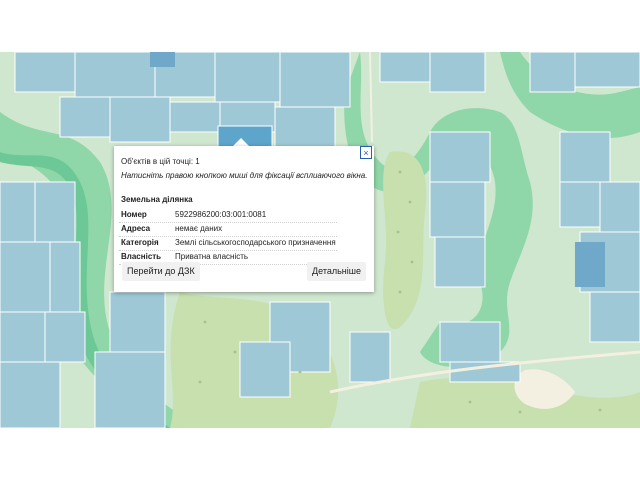 The width and height of the screenshot is (640, 480). What do you see at coordinates (336, 271) in the screenshot?
I see `details-button: Детальніше` at bounding box center [336, 271].